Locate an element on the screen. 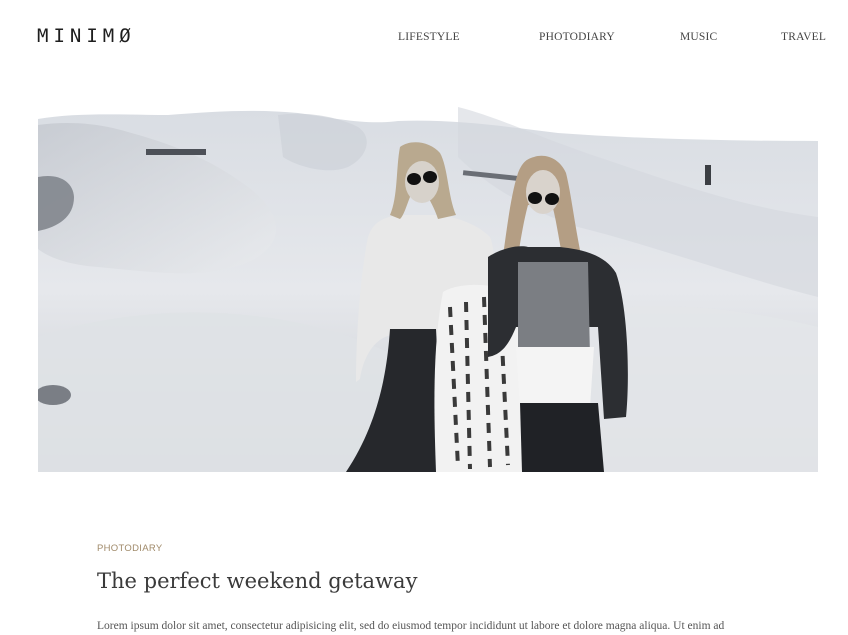 This screenshot has height=635, width=848. nav-item-photodiary: PHOTODIARY is located at coordinates (577, 37).